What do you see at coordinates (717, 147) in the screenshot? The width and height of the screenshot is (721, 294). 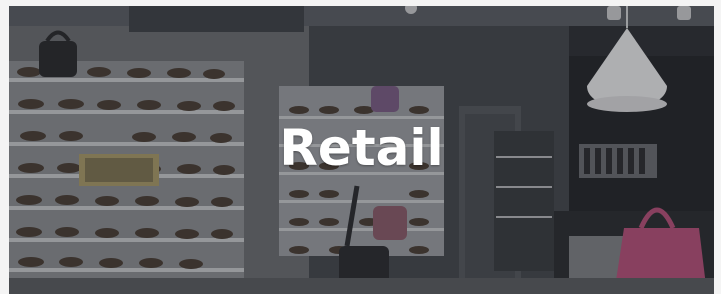 I see `right-border` at bounding box center [717, 147].